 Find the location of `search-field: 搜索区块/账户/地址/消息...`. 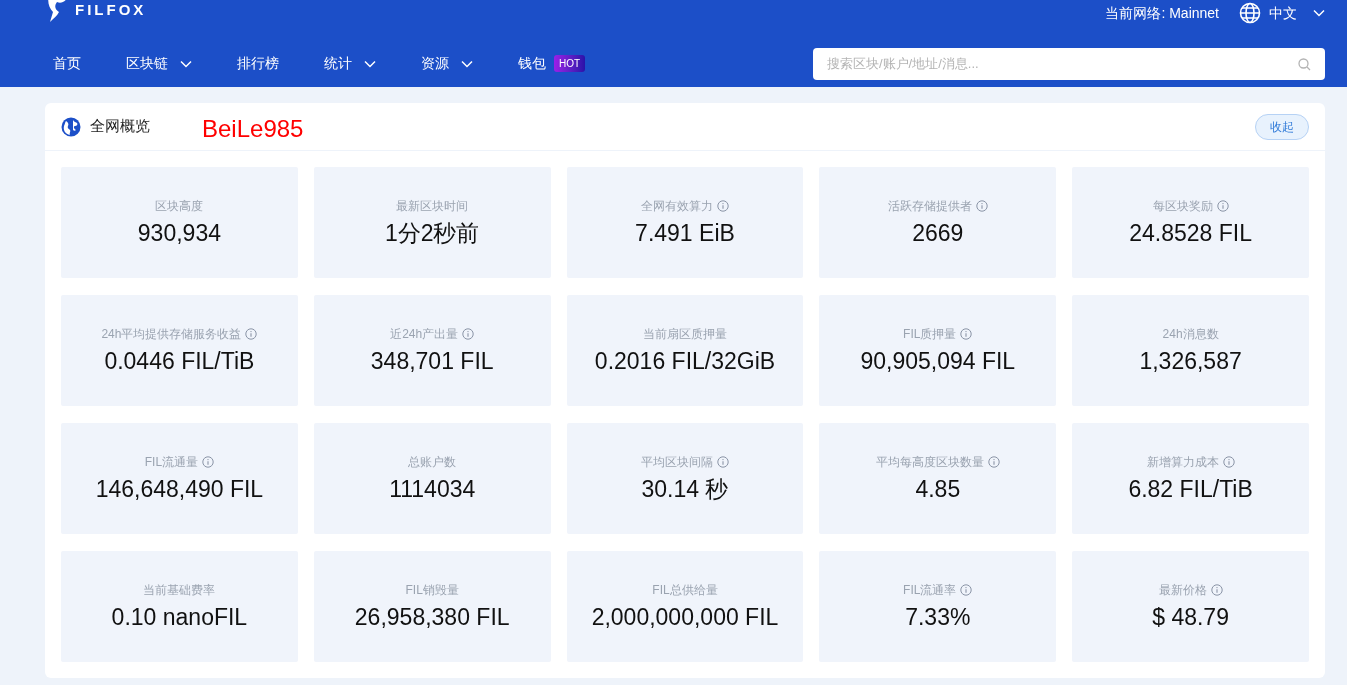

search-field: 搜索区块/账户/地址/消息... is located at coordinates (1069, 63).